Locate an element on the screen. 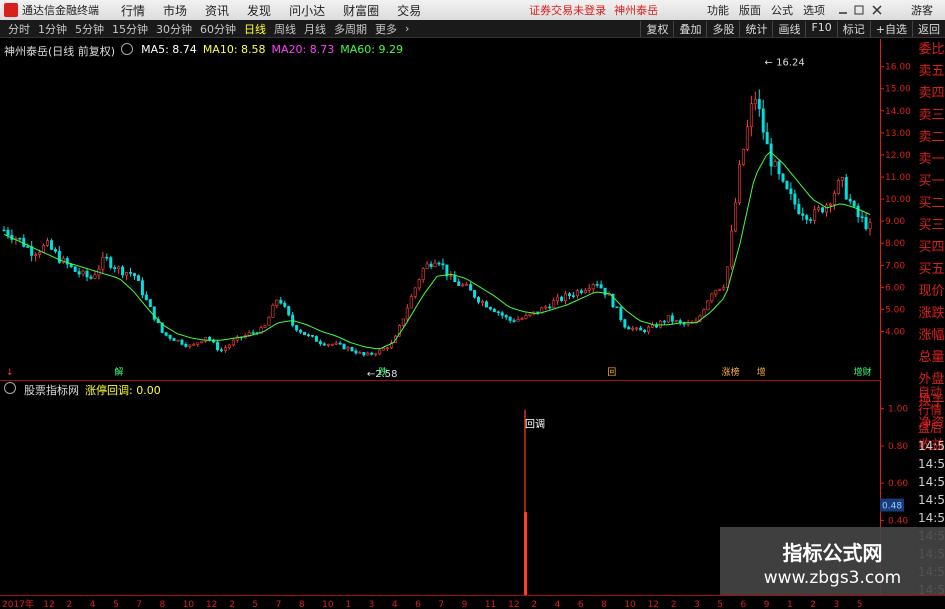  lower-panel-label: 盘后 is located at coordinates (931, 428).